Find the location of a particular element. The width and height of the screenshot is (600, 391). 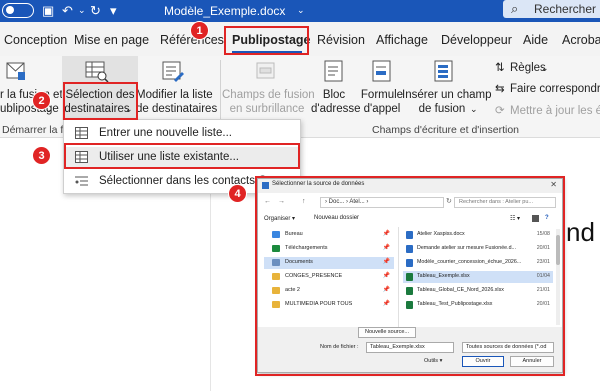

edit-list-label-2: de destinataires is located at coordinates (176, 109).